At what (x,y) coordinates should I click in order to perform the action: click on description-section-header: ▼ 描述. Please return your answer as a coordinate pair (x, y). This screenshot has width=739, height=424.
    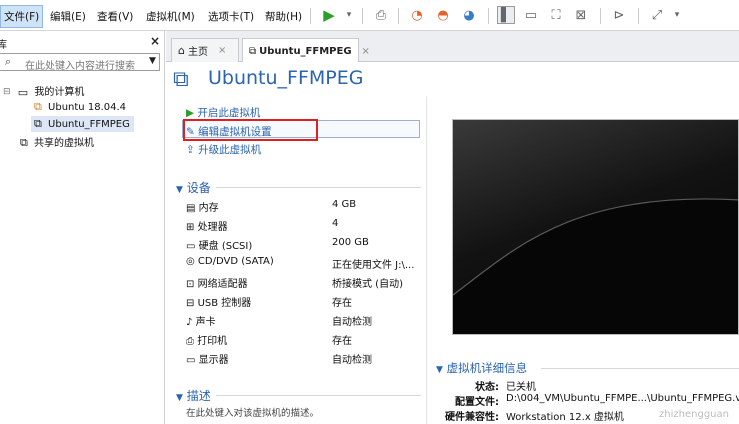
    Looking at the image, I should click on (193, 395).